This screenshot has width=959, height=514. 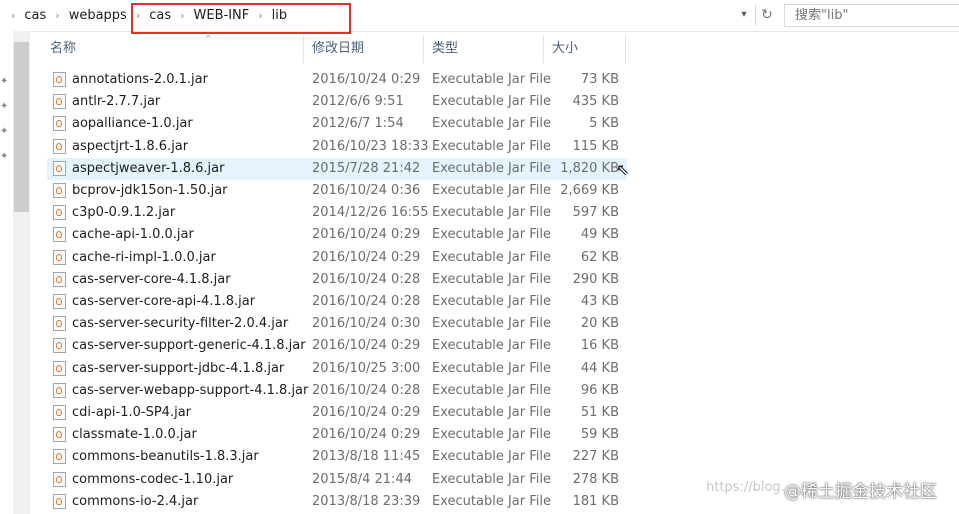 I want to click on file-size: 278 KB, so click(x=595, y=479).